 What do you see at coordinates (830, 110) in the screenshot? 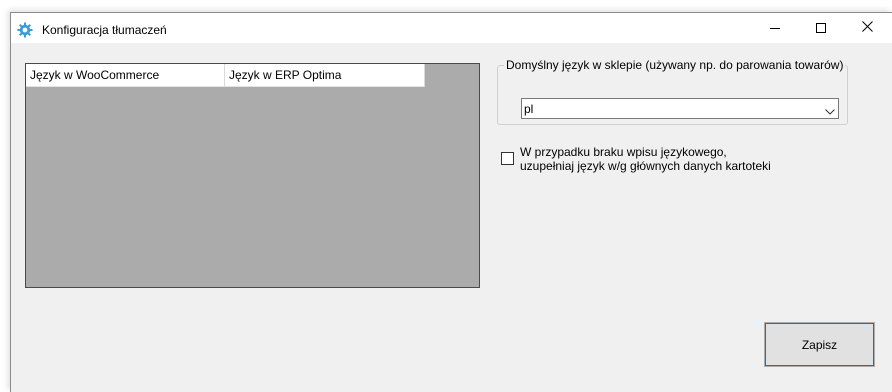
I see `chevron-down-icon` at bounding box center [830, 110].